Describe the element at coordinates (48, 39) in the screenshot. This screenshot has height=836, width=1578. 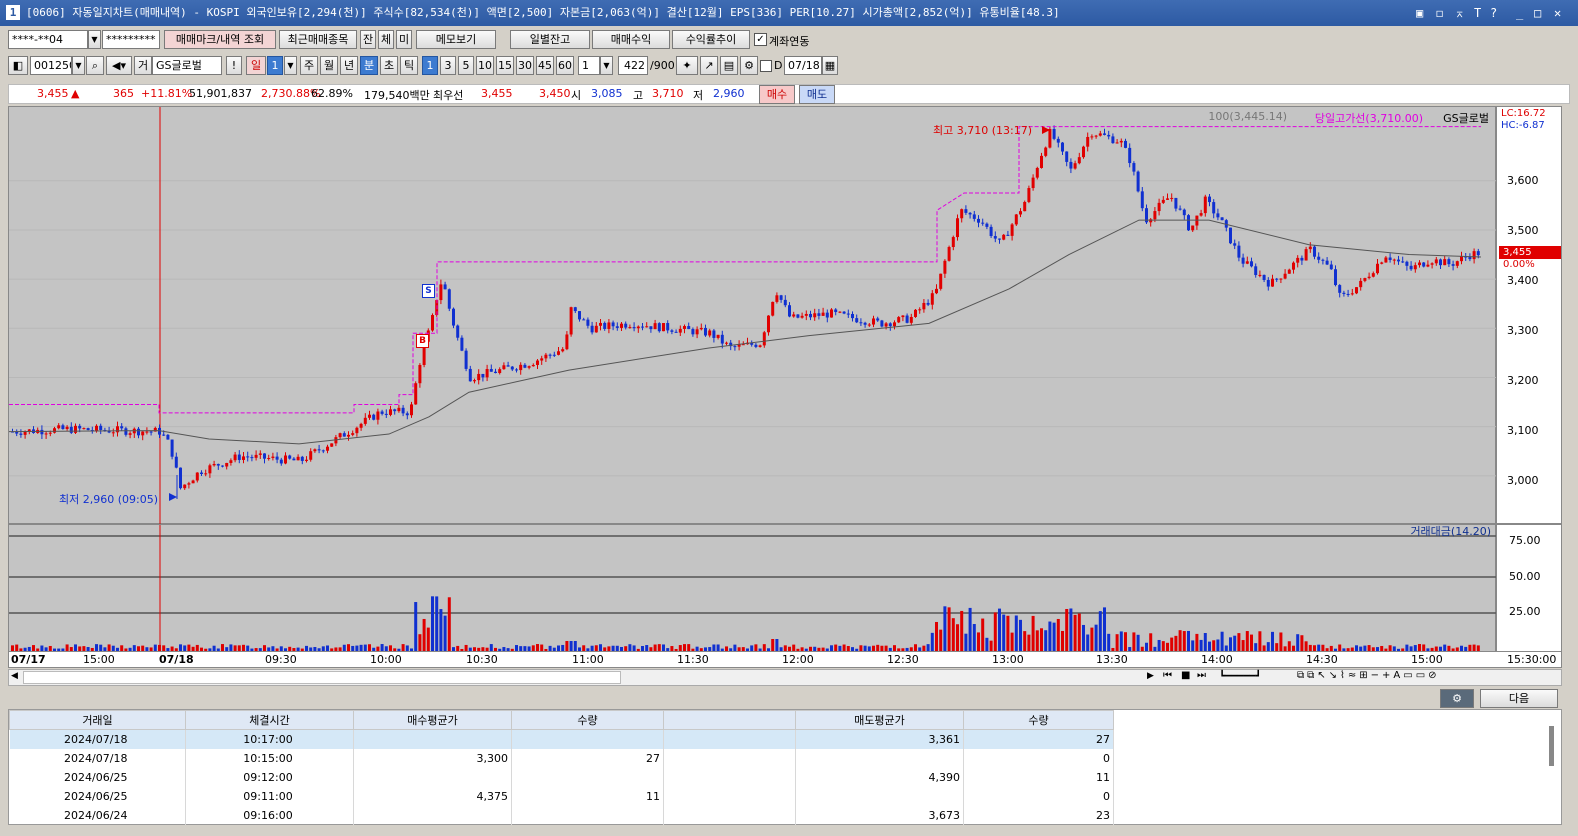
I see `account-input: ****-**04` at that location.